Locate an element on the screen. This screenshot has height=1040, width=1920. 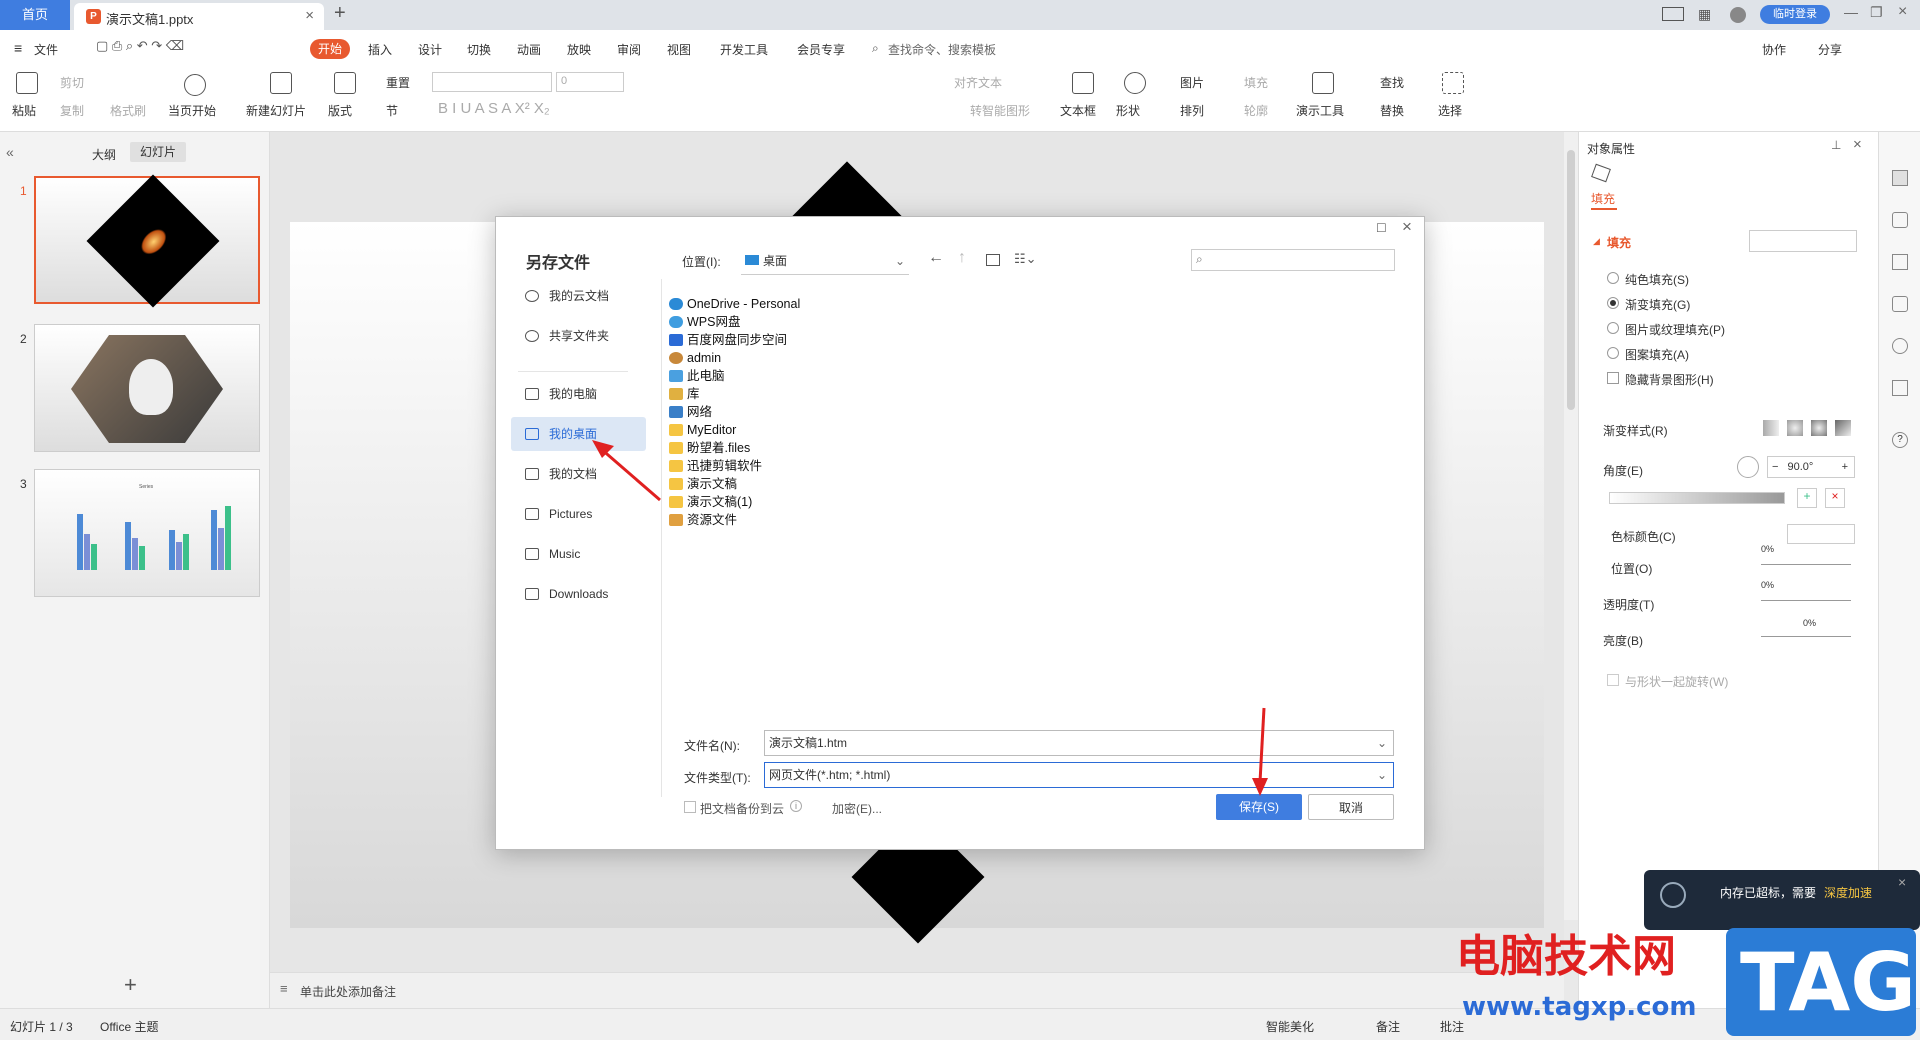
textbox-icon is located at coordinates (1083, 83).